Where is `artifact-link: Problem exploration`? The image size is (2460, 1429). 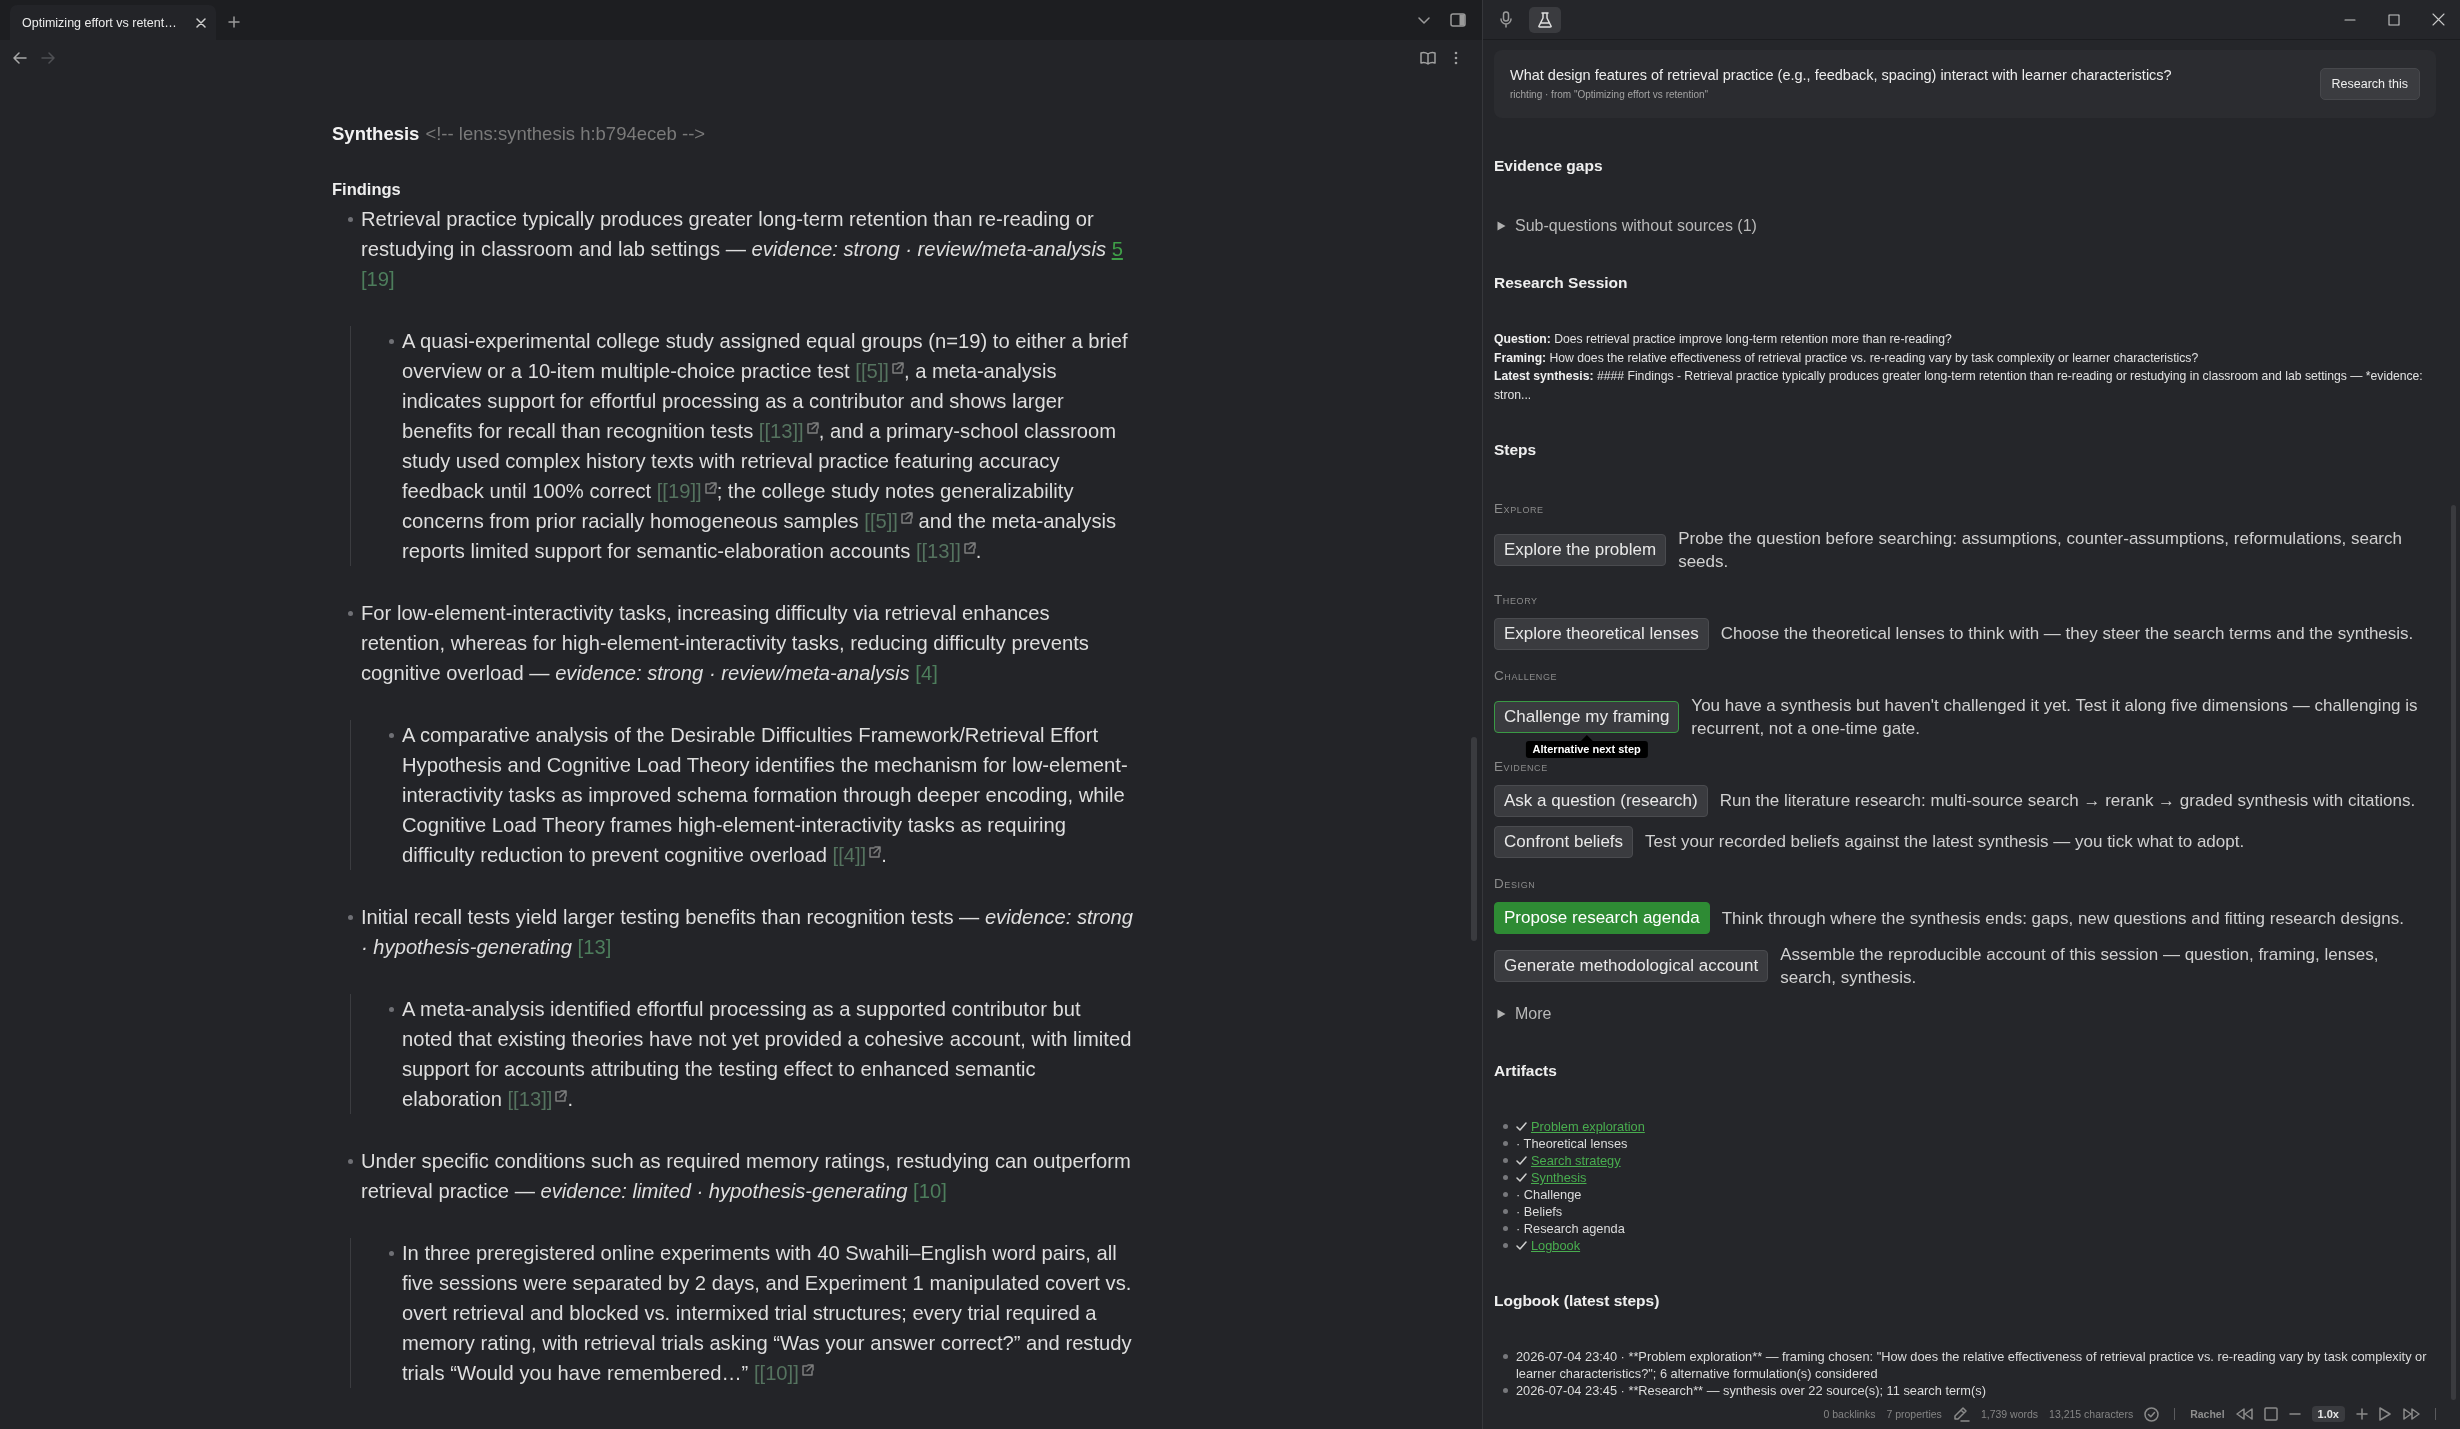
artifact-link: Problem exploration is located at coordinates (1588, 1126).